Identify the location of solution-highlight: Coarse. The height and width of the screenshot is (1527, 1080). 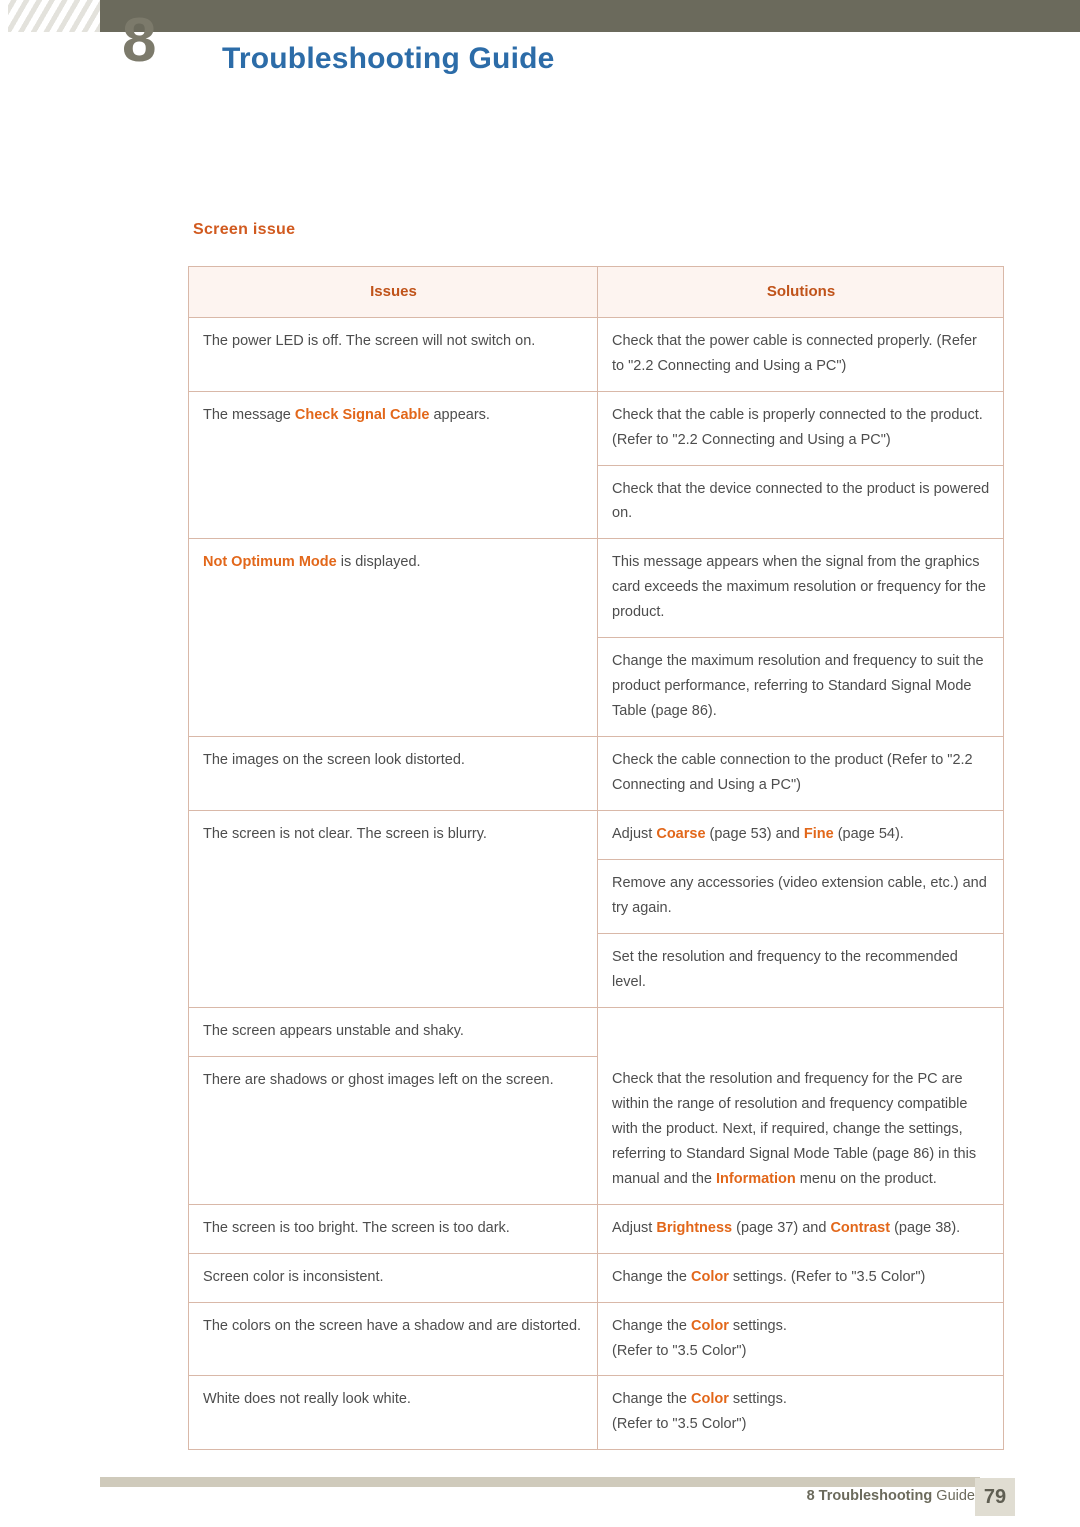
(681, 833).